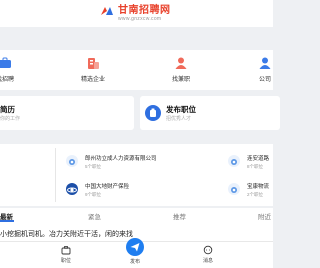  What do you see at coordinates (208, 250) in the screenshot?
I see `chat-bubble-icon` at bounding box center [208, 250].